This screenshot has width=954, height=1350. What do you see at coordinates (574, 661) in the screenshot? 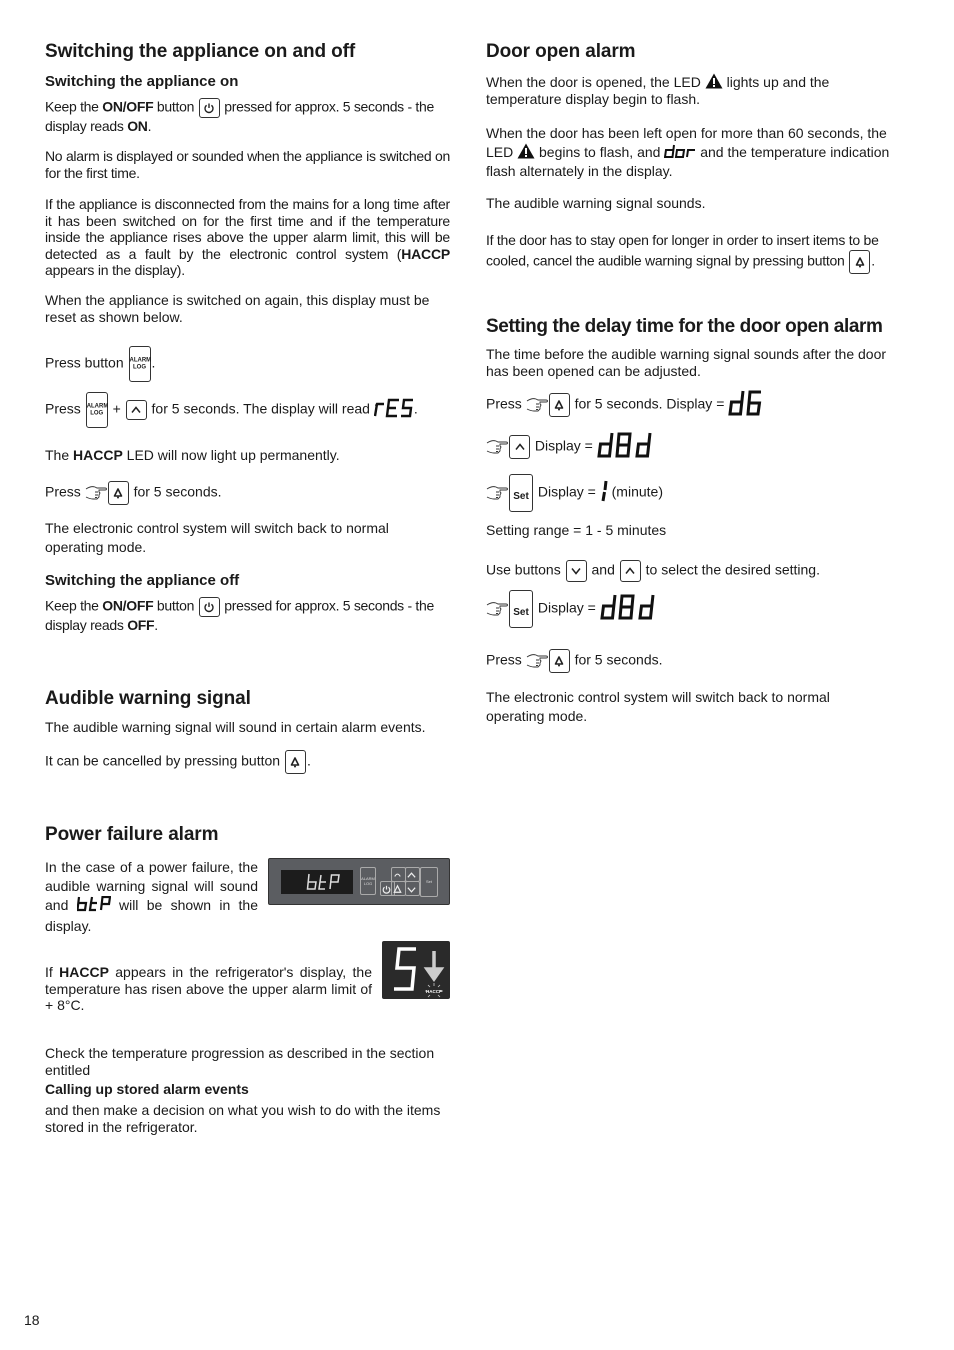
I see `step-press-alarm-final: Press for 5 seconds.` at bounding box center [574, 661].